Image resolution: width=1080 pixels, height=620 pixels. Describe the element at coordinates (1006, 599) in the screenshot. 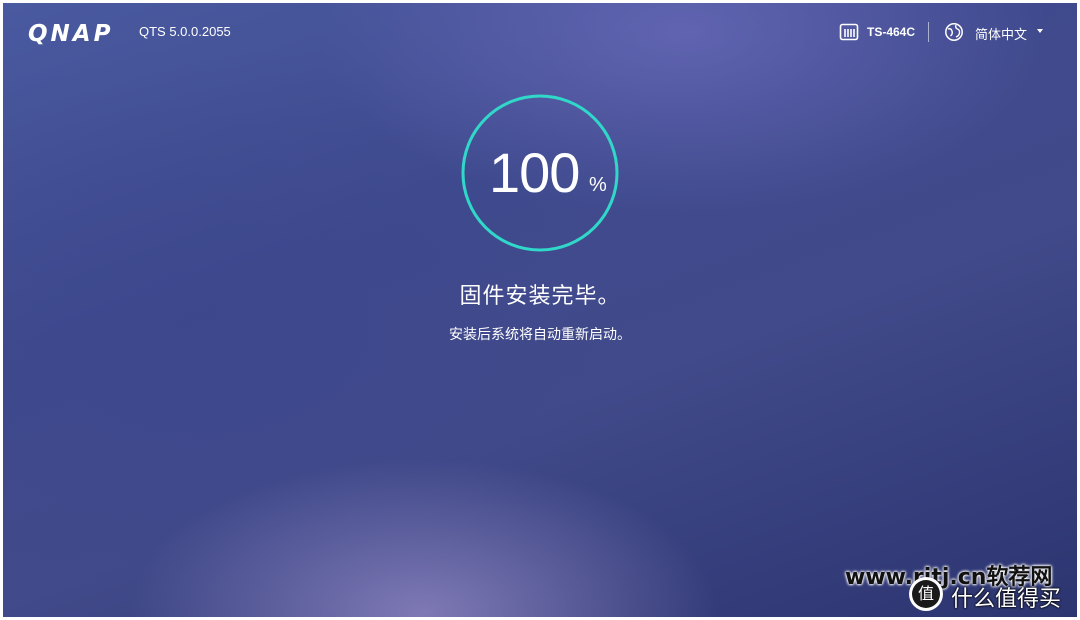

I see `watermark-text: 什么值得买` at that location.